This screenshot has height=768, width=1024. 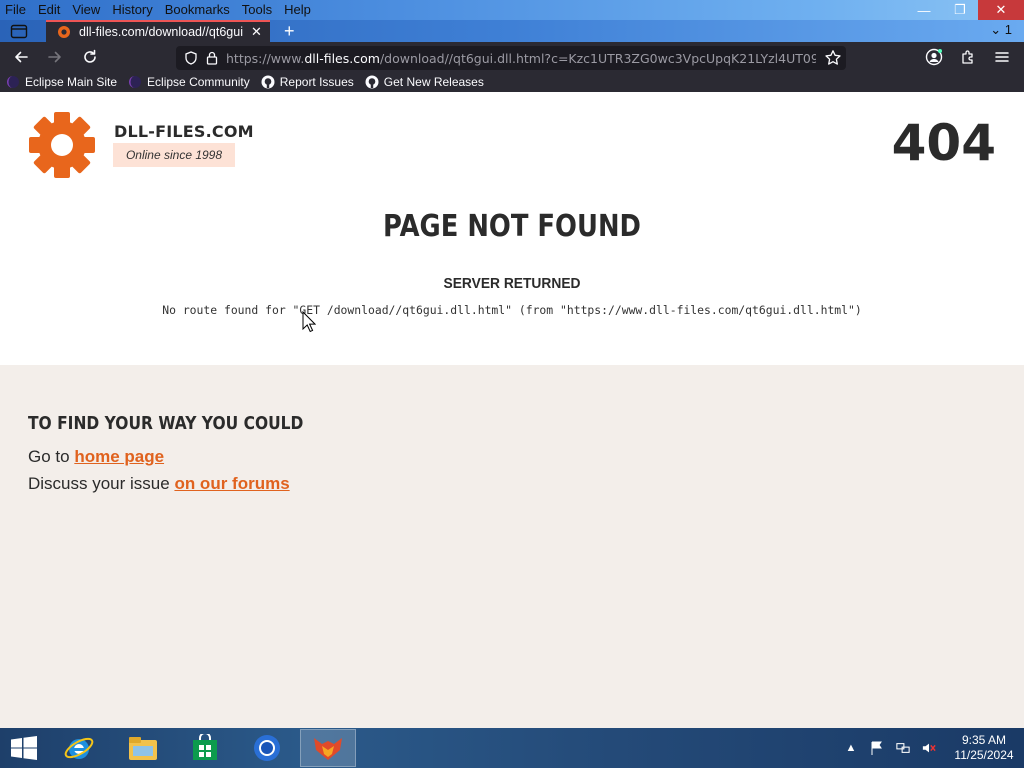 I want to click on tab-bar: dll-files.com/download//qt6gui ✕ + ⌄ 1, so click(x=512, y=31).